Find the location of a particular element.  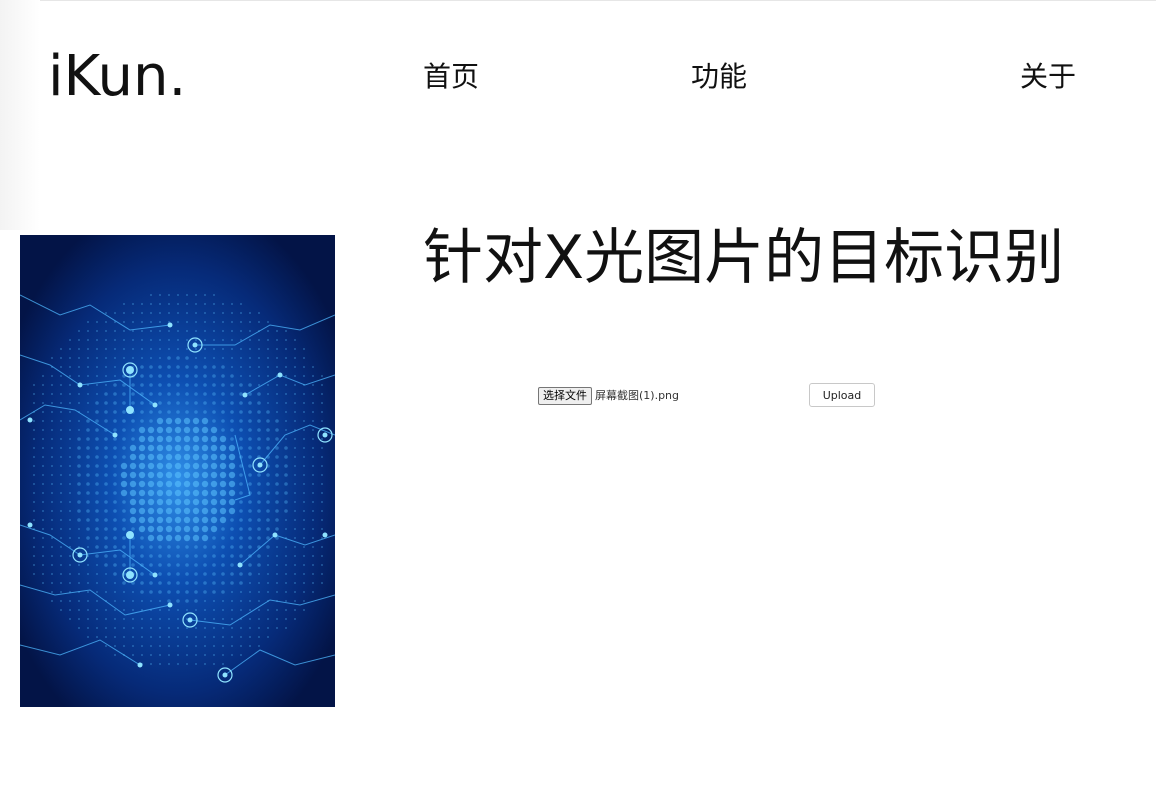

selected-file-name: 屏幕截图(1).png is located at coordinates (637, 395).